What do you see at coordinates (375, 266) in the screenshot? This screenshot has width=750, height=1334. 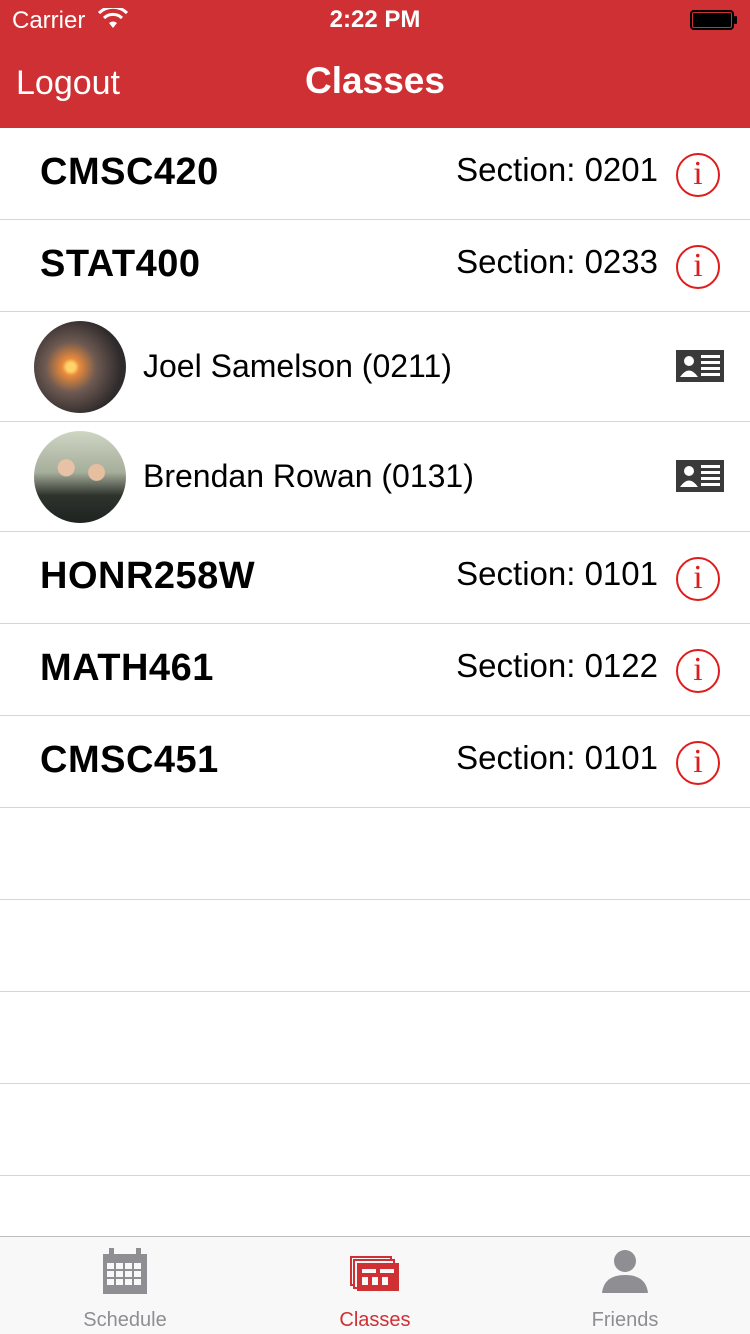 I see `course-row: STAT400 Section: 0233 i` at bounding box center [375, 266].